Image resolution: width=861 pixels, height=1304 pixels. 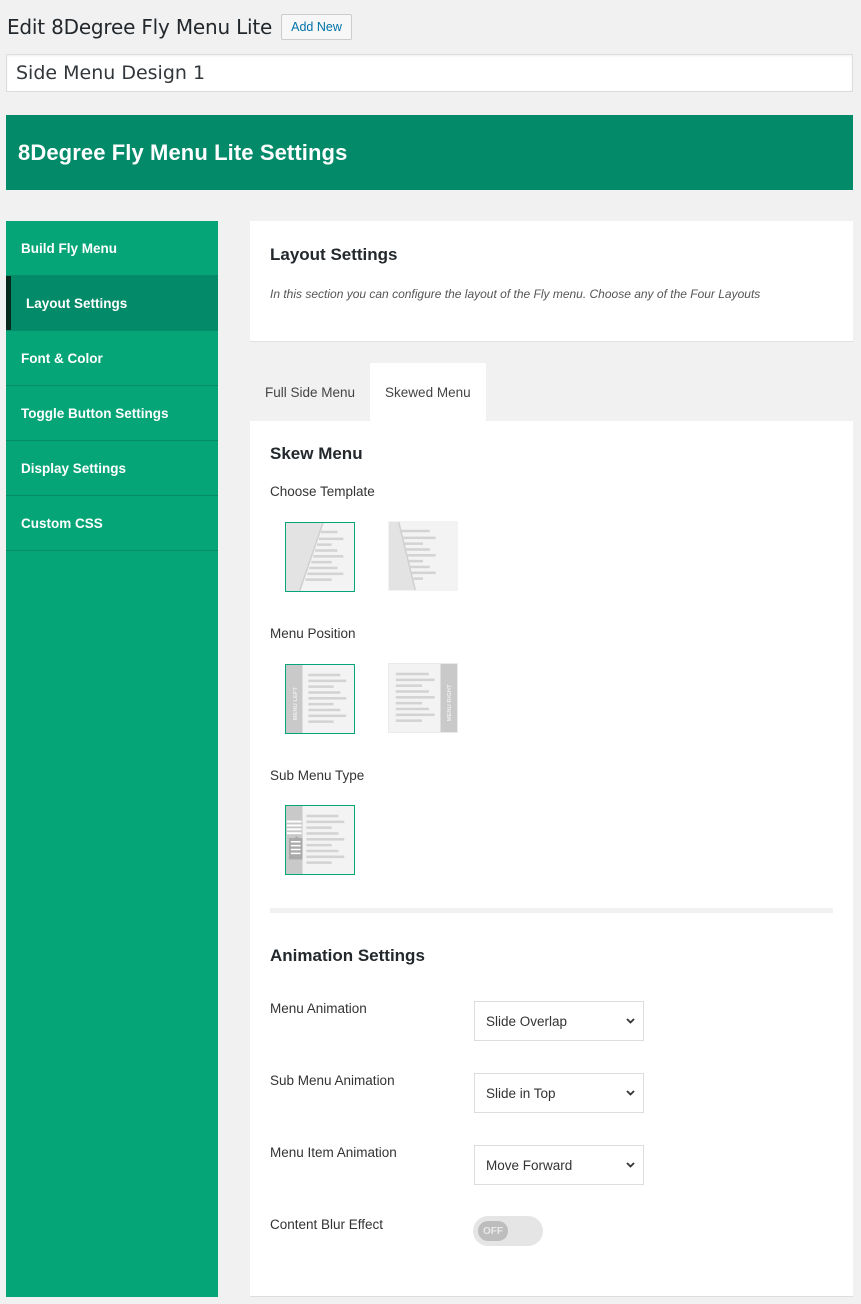 I want to click on layout-settings-title: Layout Settings, so click(x=334, y=254).